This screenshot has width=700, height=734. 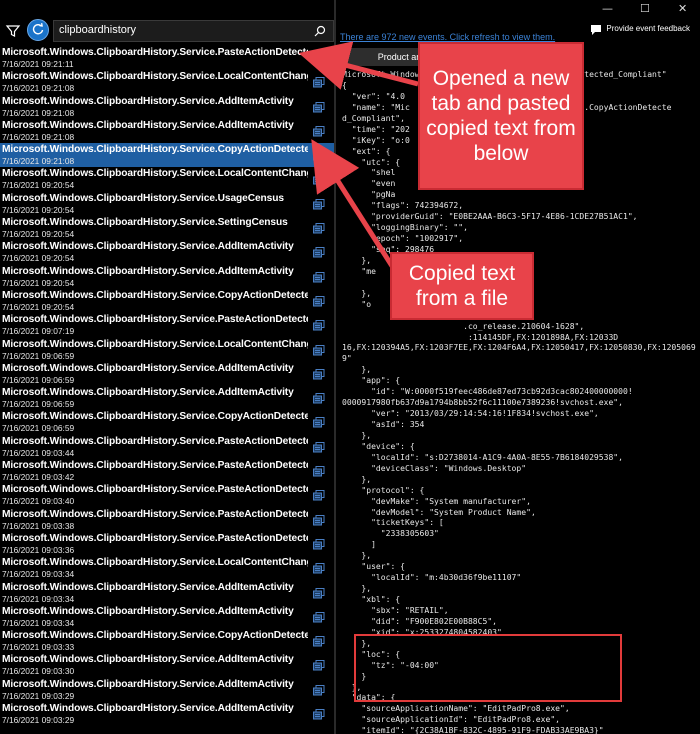 What do you see at coordinates (38, 720) in the screenshot?
I see `event-time: 7/16/2021 09:03:29` at bounding box center [38, 720].